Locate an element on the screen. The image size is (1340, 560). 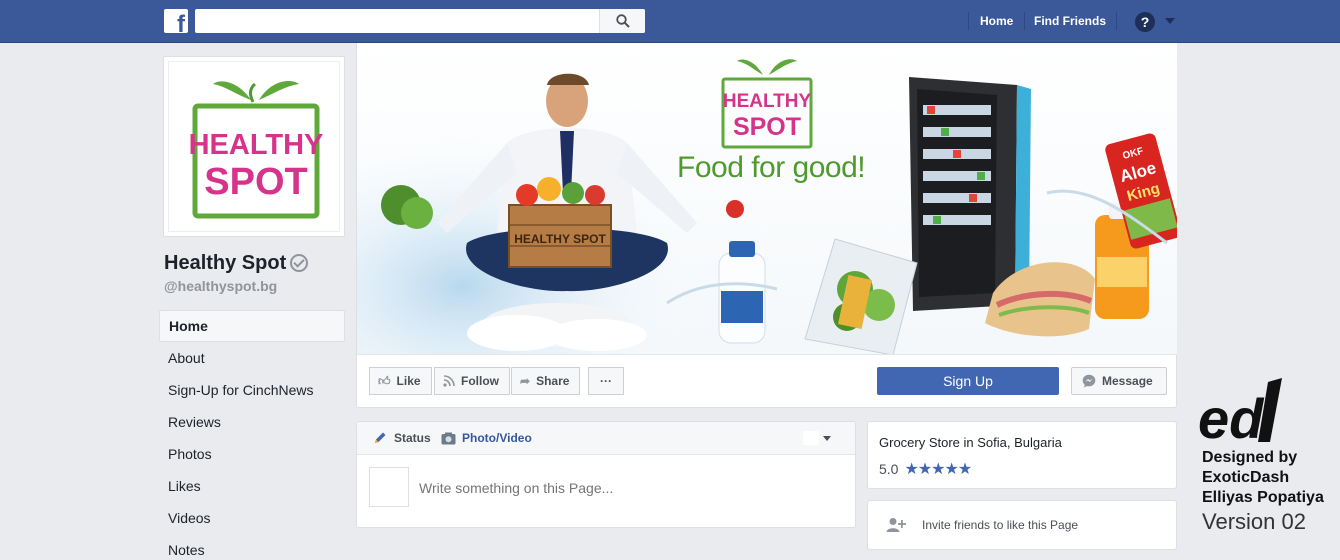
crate-label: HEALTHY SPOT is located at coordinates (560, 239).